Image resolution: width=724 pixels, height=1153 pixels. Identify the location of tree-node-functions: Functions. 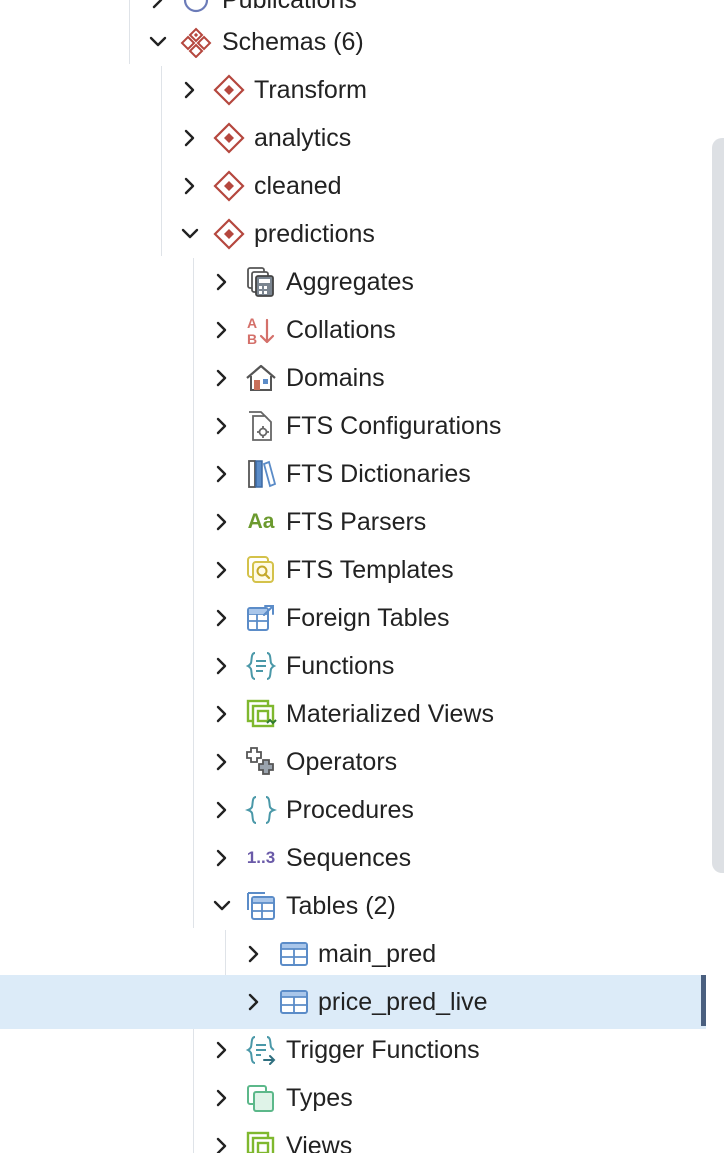
(353, 666).